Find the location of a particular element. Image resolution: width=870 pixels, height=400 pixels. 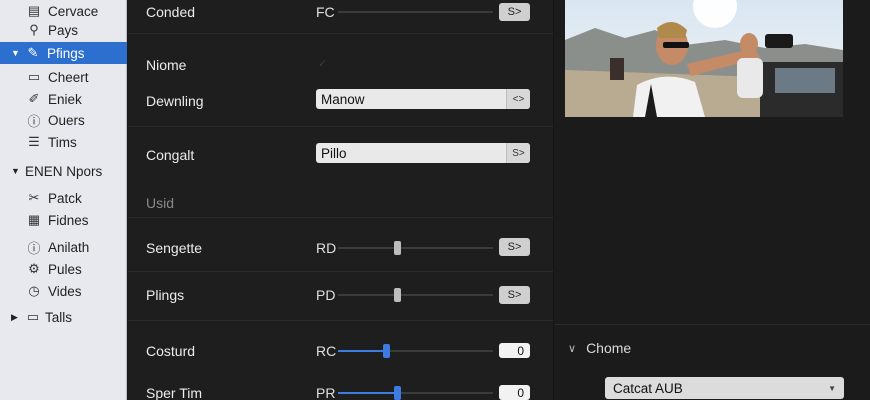

sidebar-section-label: Talls is located at coordinates (59, 317).